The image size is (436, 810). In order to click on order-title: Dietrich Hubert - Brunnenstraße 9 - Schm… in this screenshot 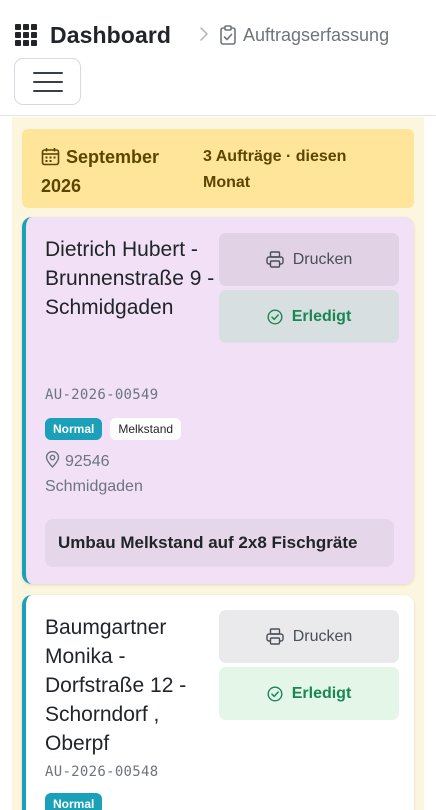, I will do `click(130, 278)`.